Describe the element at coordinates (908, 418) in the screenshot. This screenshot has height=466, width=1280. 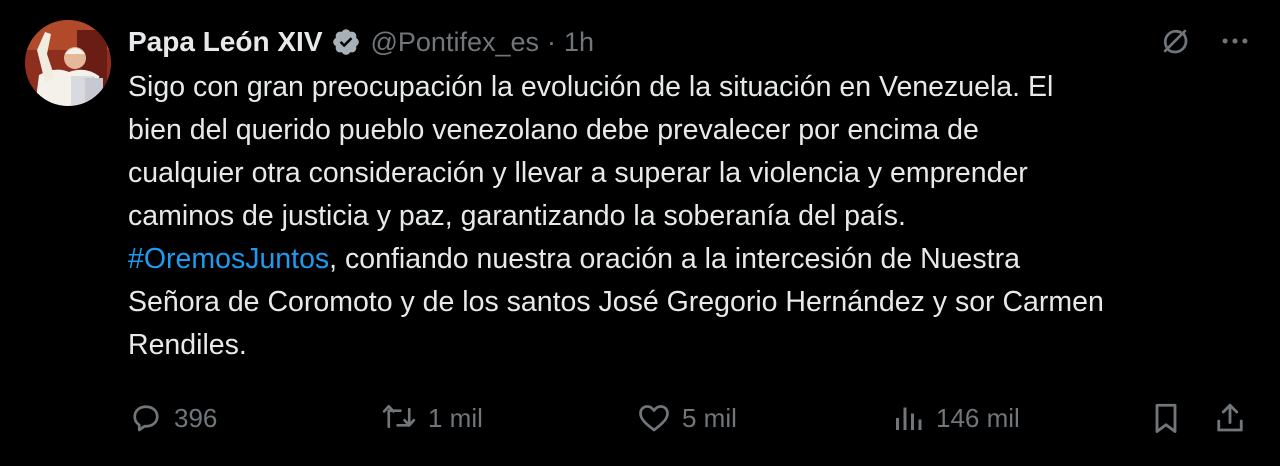
I see `views-icon` at that location.